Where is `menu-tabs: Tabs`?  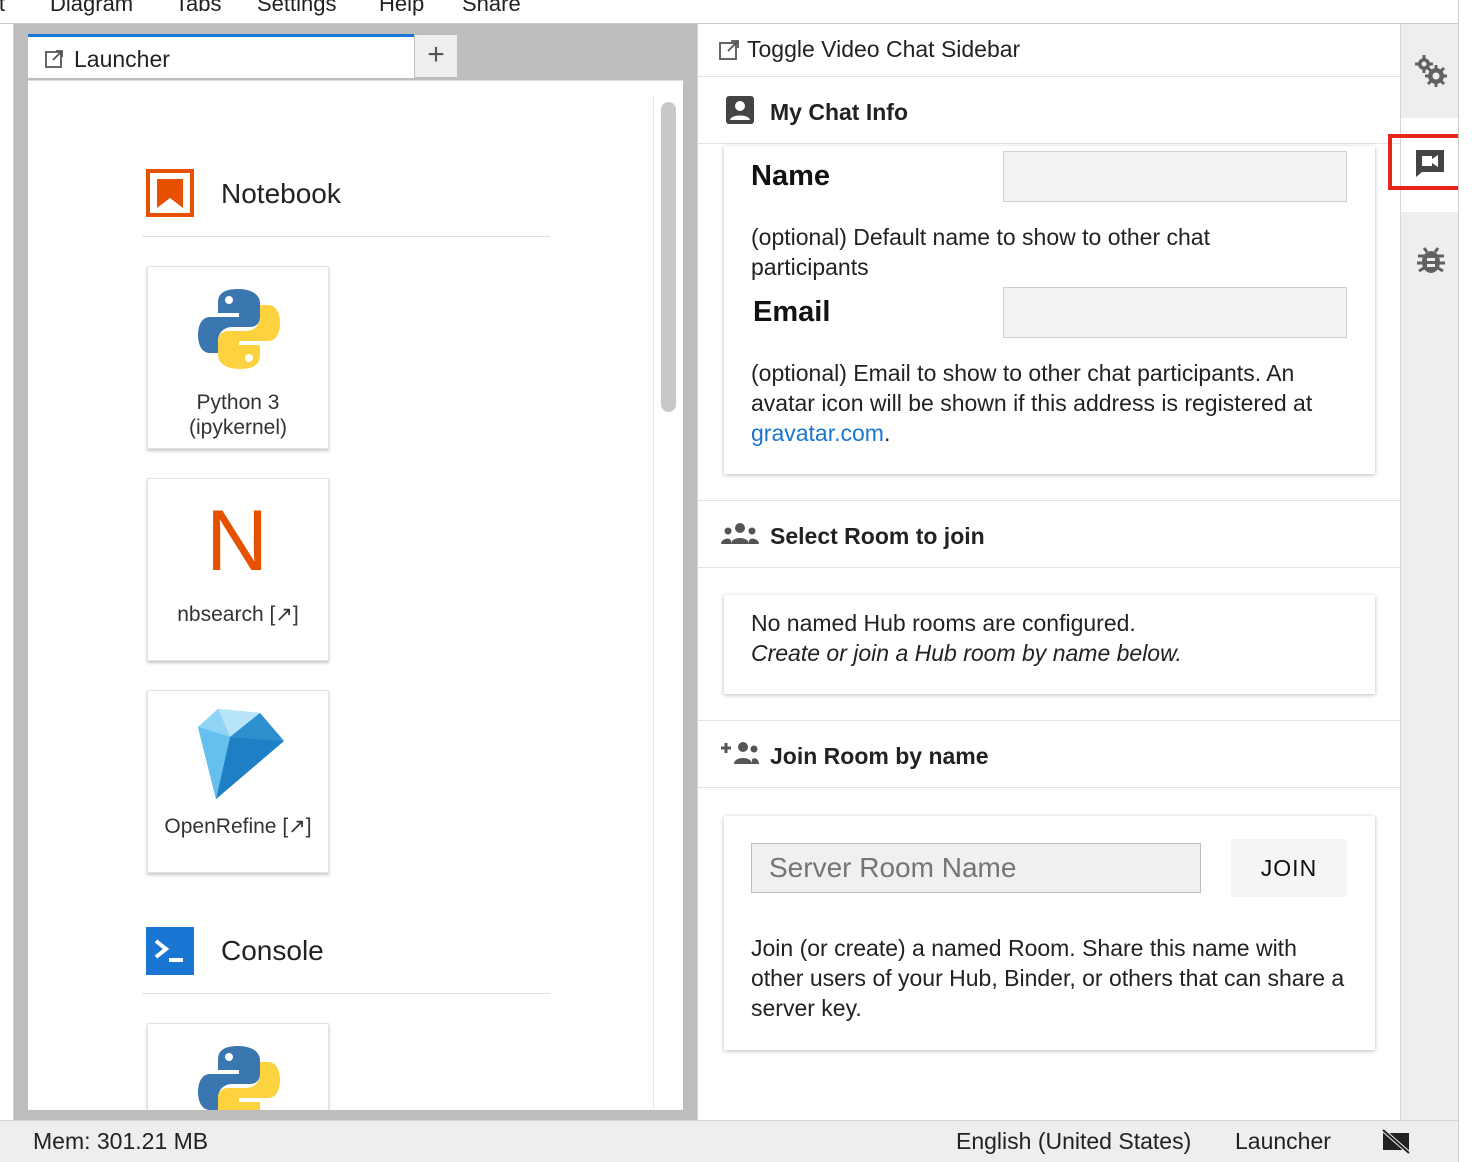 menu-tabs: Tabs is located at coordinates (198, 8).